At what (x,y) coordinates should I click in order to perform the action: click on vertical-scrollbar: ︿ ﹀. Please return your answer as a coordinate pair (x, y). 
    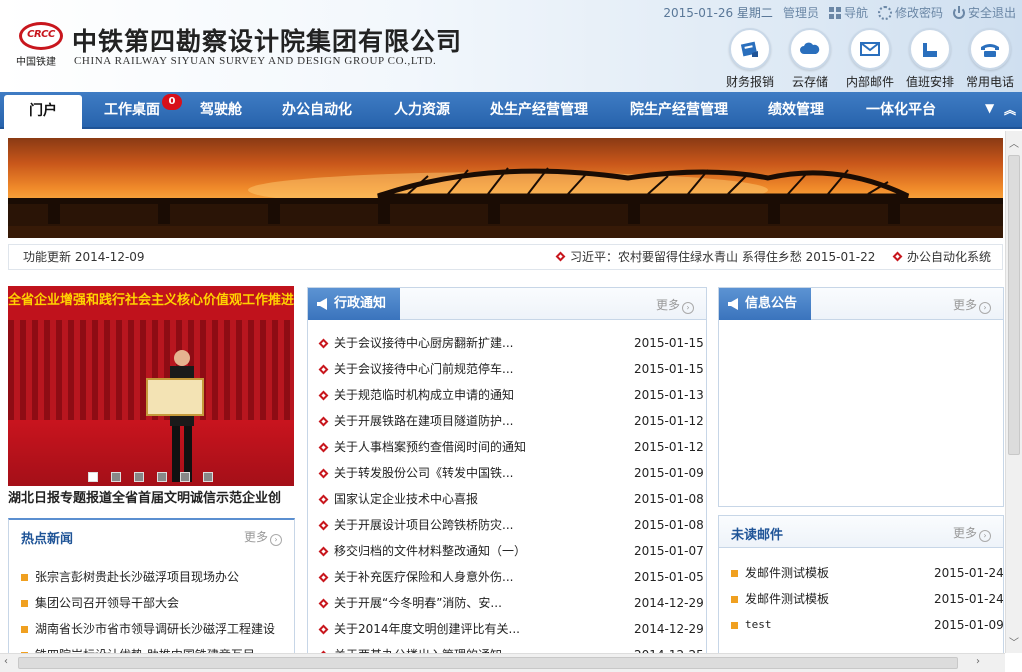
    Looking at the image, I should click on (1013, 392).